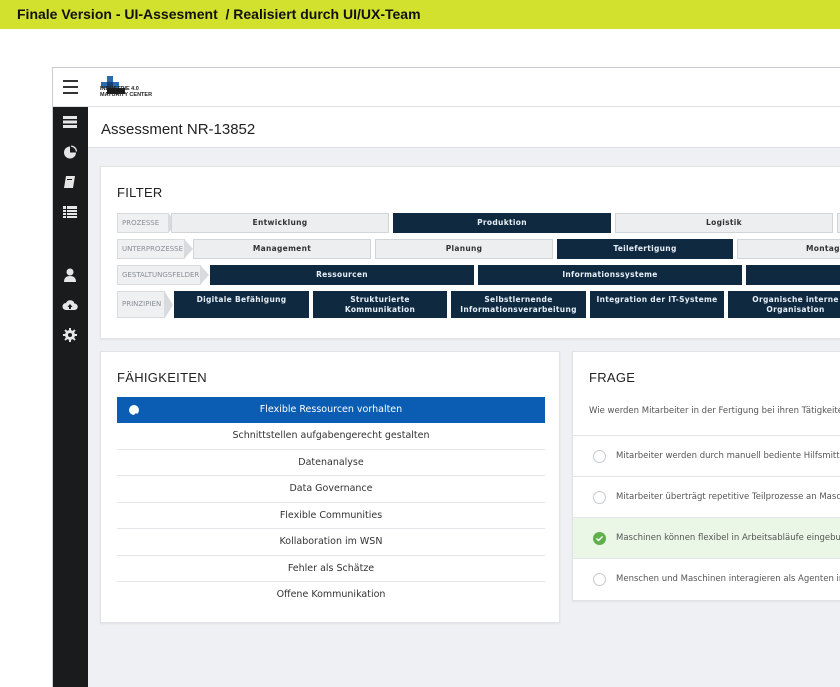 This screenshot has height=687, width=840. What do you see at coordinates (70, 335) in the screenshot?
I see `gear-icon` at bounding box center [70, 335].